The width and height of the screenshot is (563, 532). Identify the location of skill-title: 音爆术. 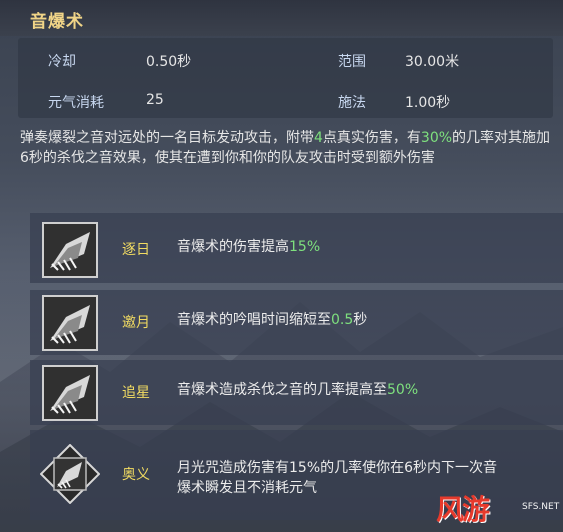
(57, 22).